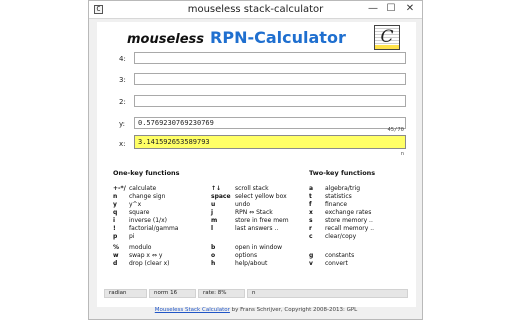  I want to click on status-number-format: norm 16, so click(172, 293).